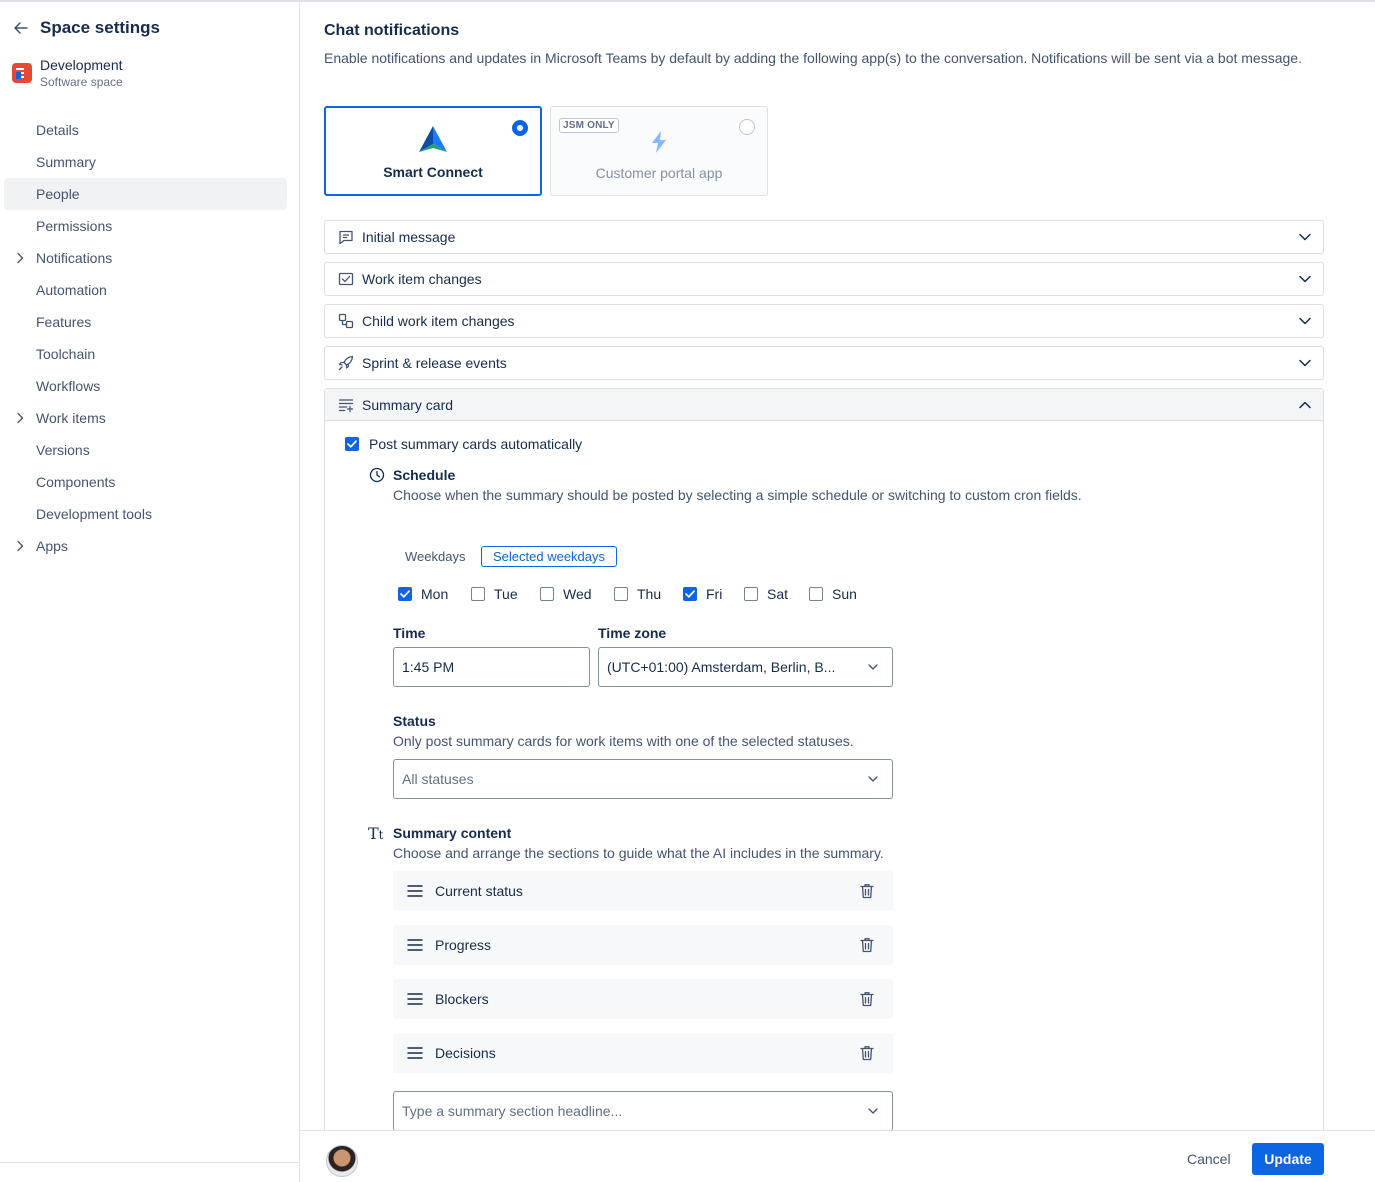 This screenshot has width=1375, height=1182. I want to click on summary-section-label: Blockers, so click(462, 999).